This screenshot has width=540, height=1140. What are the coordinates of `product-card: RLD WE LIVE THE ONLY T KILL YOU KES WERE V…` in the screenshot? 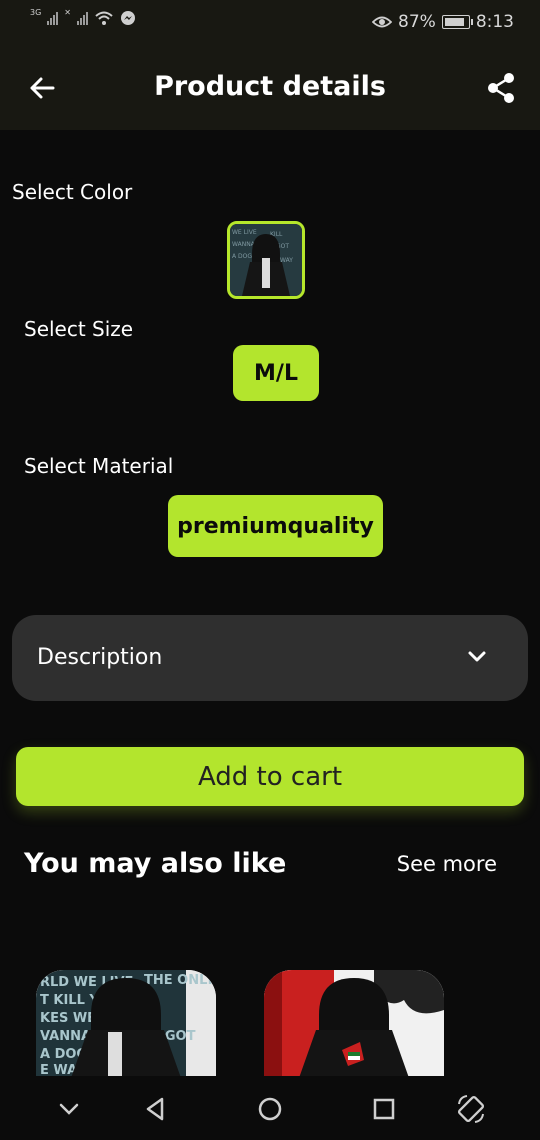 It's located at (126, 1024).